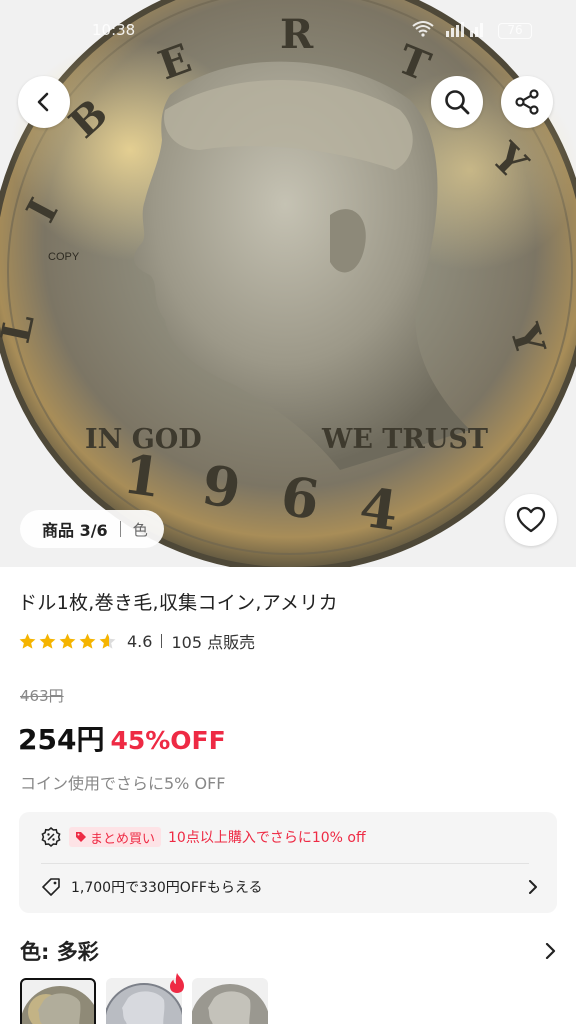  I want to click on original-price: 463円, so click(42, 696).